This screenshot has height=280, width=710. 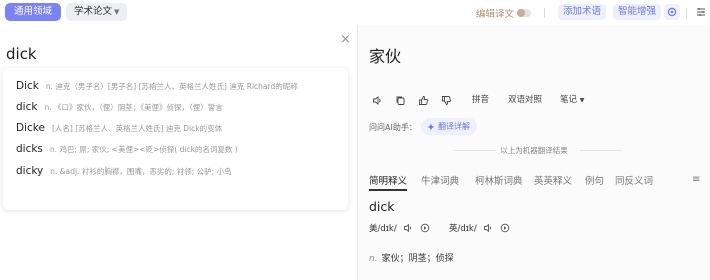 I want to click on notes-button: 笔记 ▼, so click(x=572, y=100).